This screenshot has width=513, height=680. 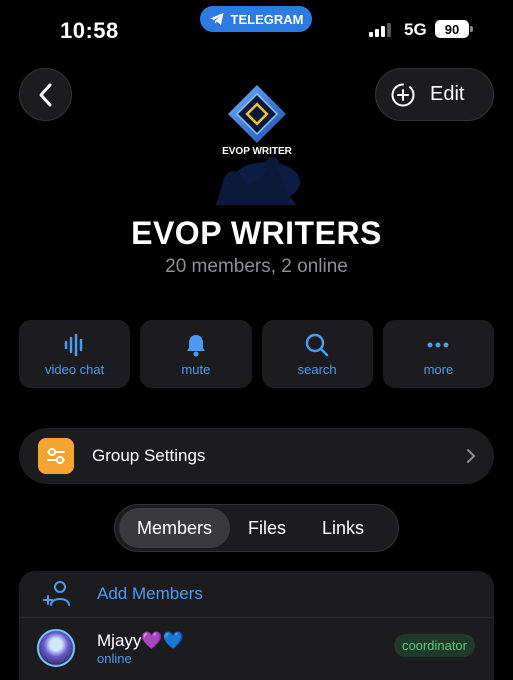 I want to click on group-member-count: 20 members, 2 online, so click(x=256, y=266).